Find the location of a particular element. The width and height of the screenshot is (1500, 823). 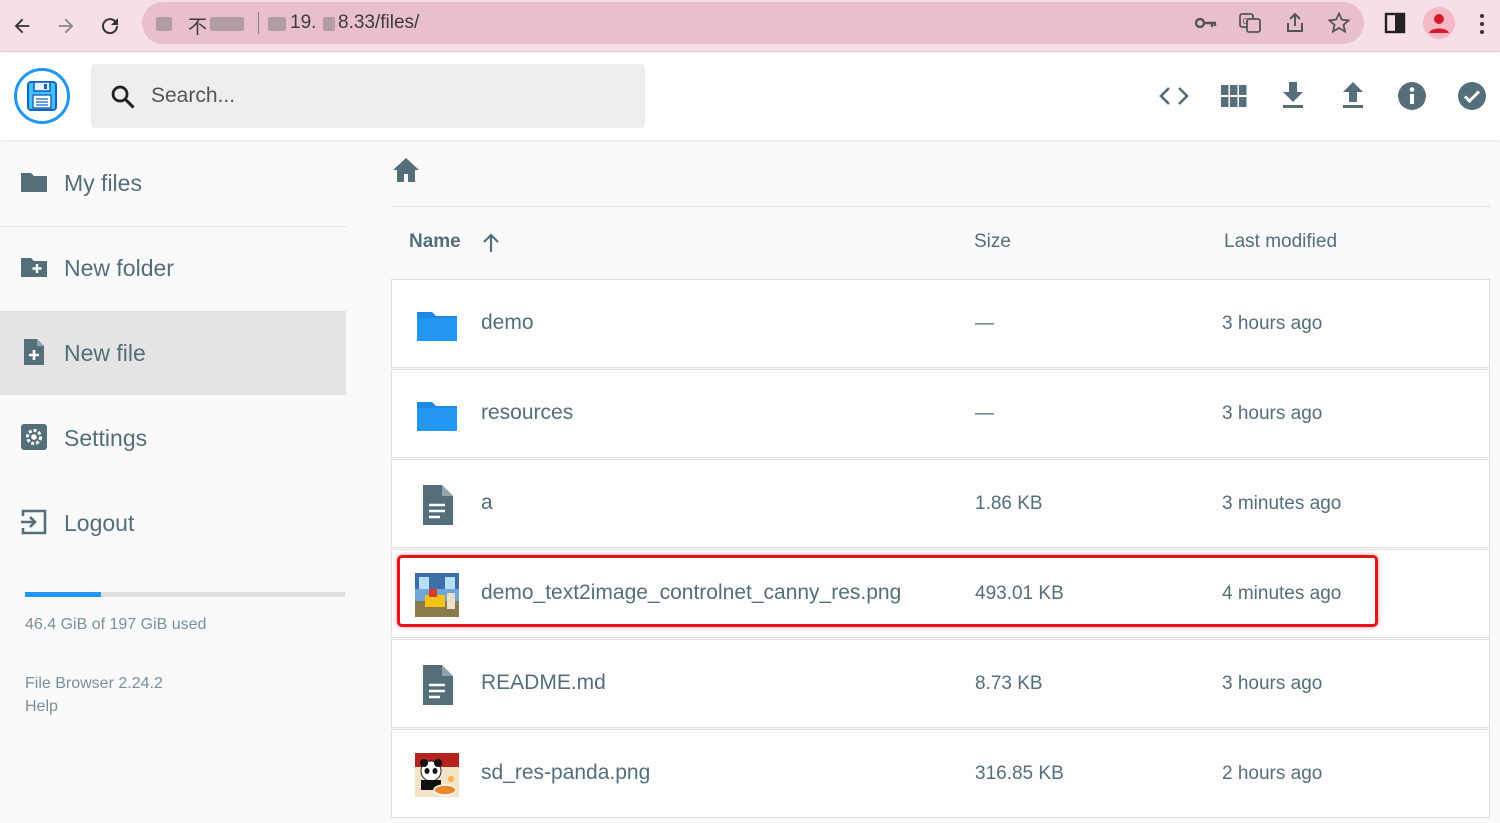

sidebar-item-logout: Logout is located at coordinates (173, 523).